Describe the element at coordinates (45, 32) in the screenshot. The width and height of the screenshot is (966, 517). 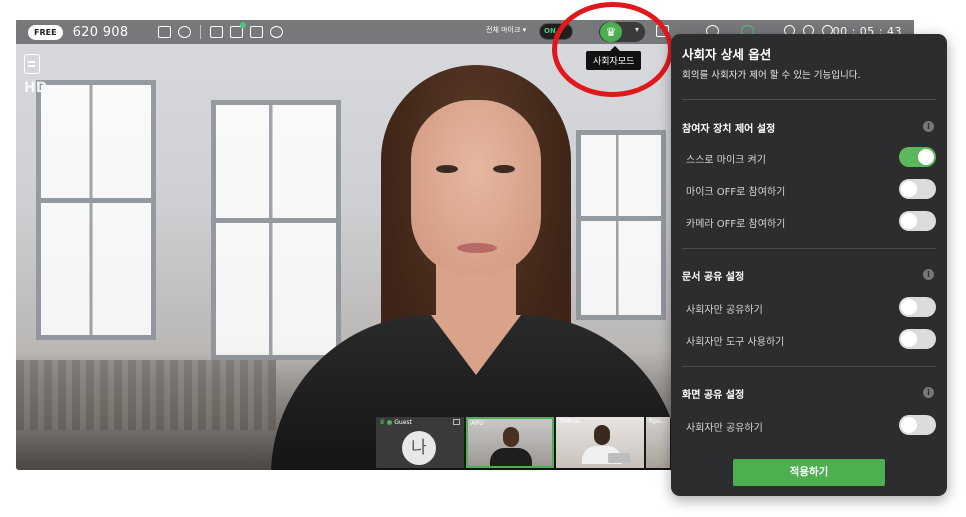
I see `plan-badge: FREE` at that location.